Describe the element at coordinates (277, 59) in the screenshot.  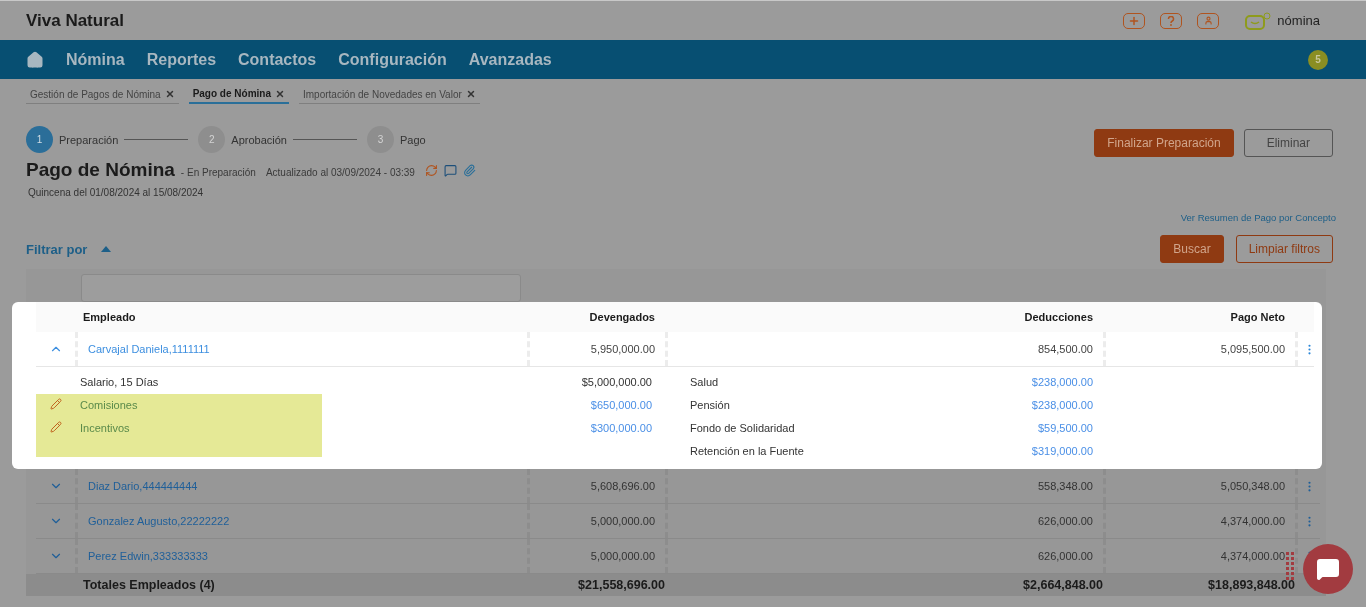
I see `nav-item: Contactos` at that location.